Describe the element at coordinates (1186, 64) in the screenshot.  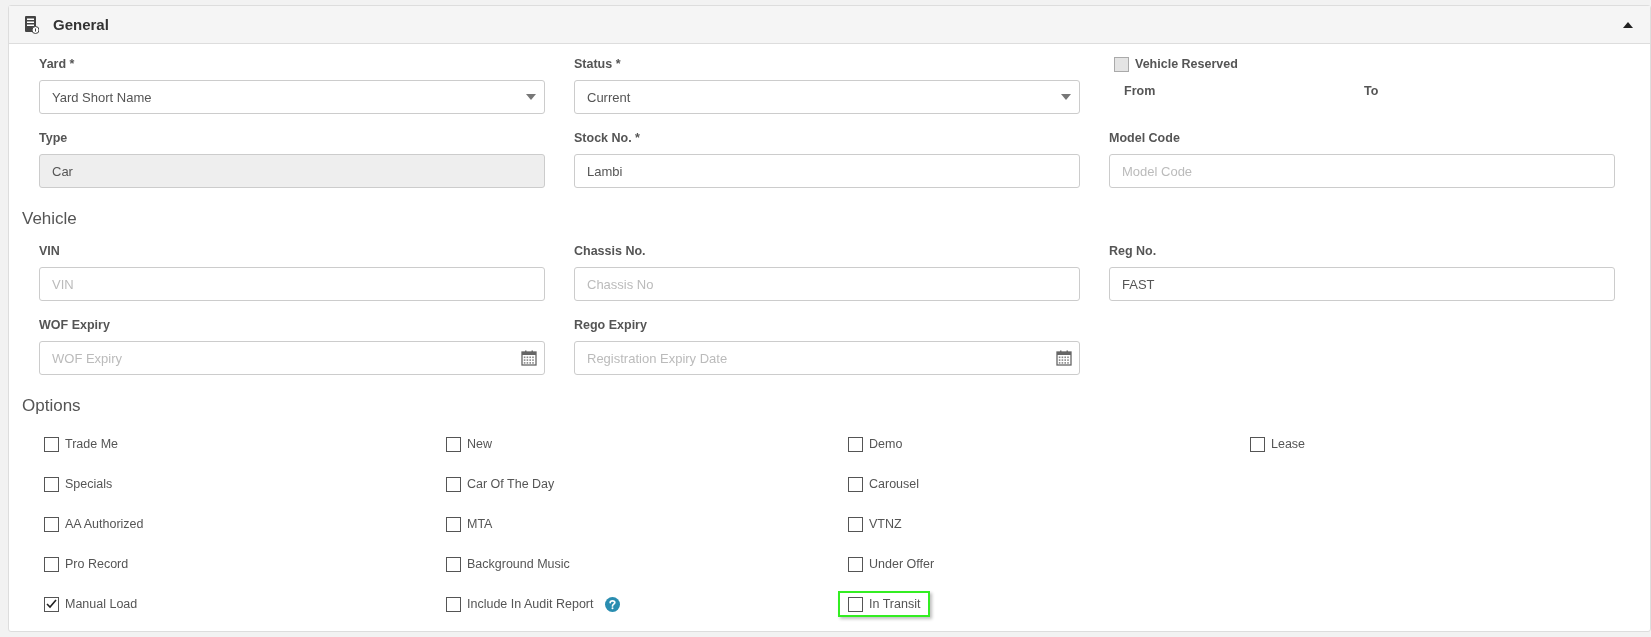
I see `field-label: Vehicle Reserved` at that location.